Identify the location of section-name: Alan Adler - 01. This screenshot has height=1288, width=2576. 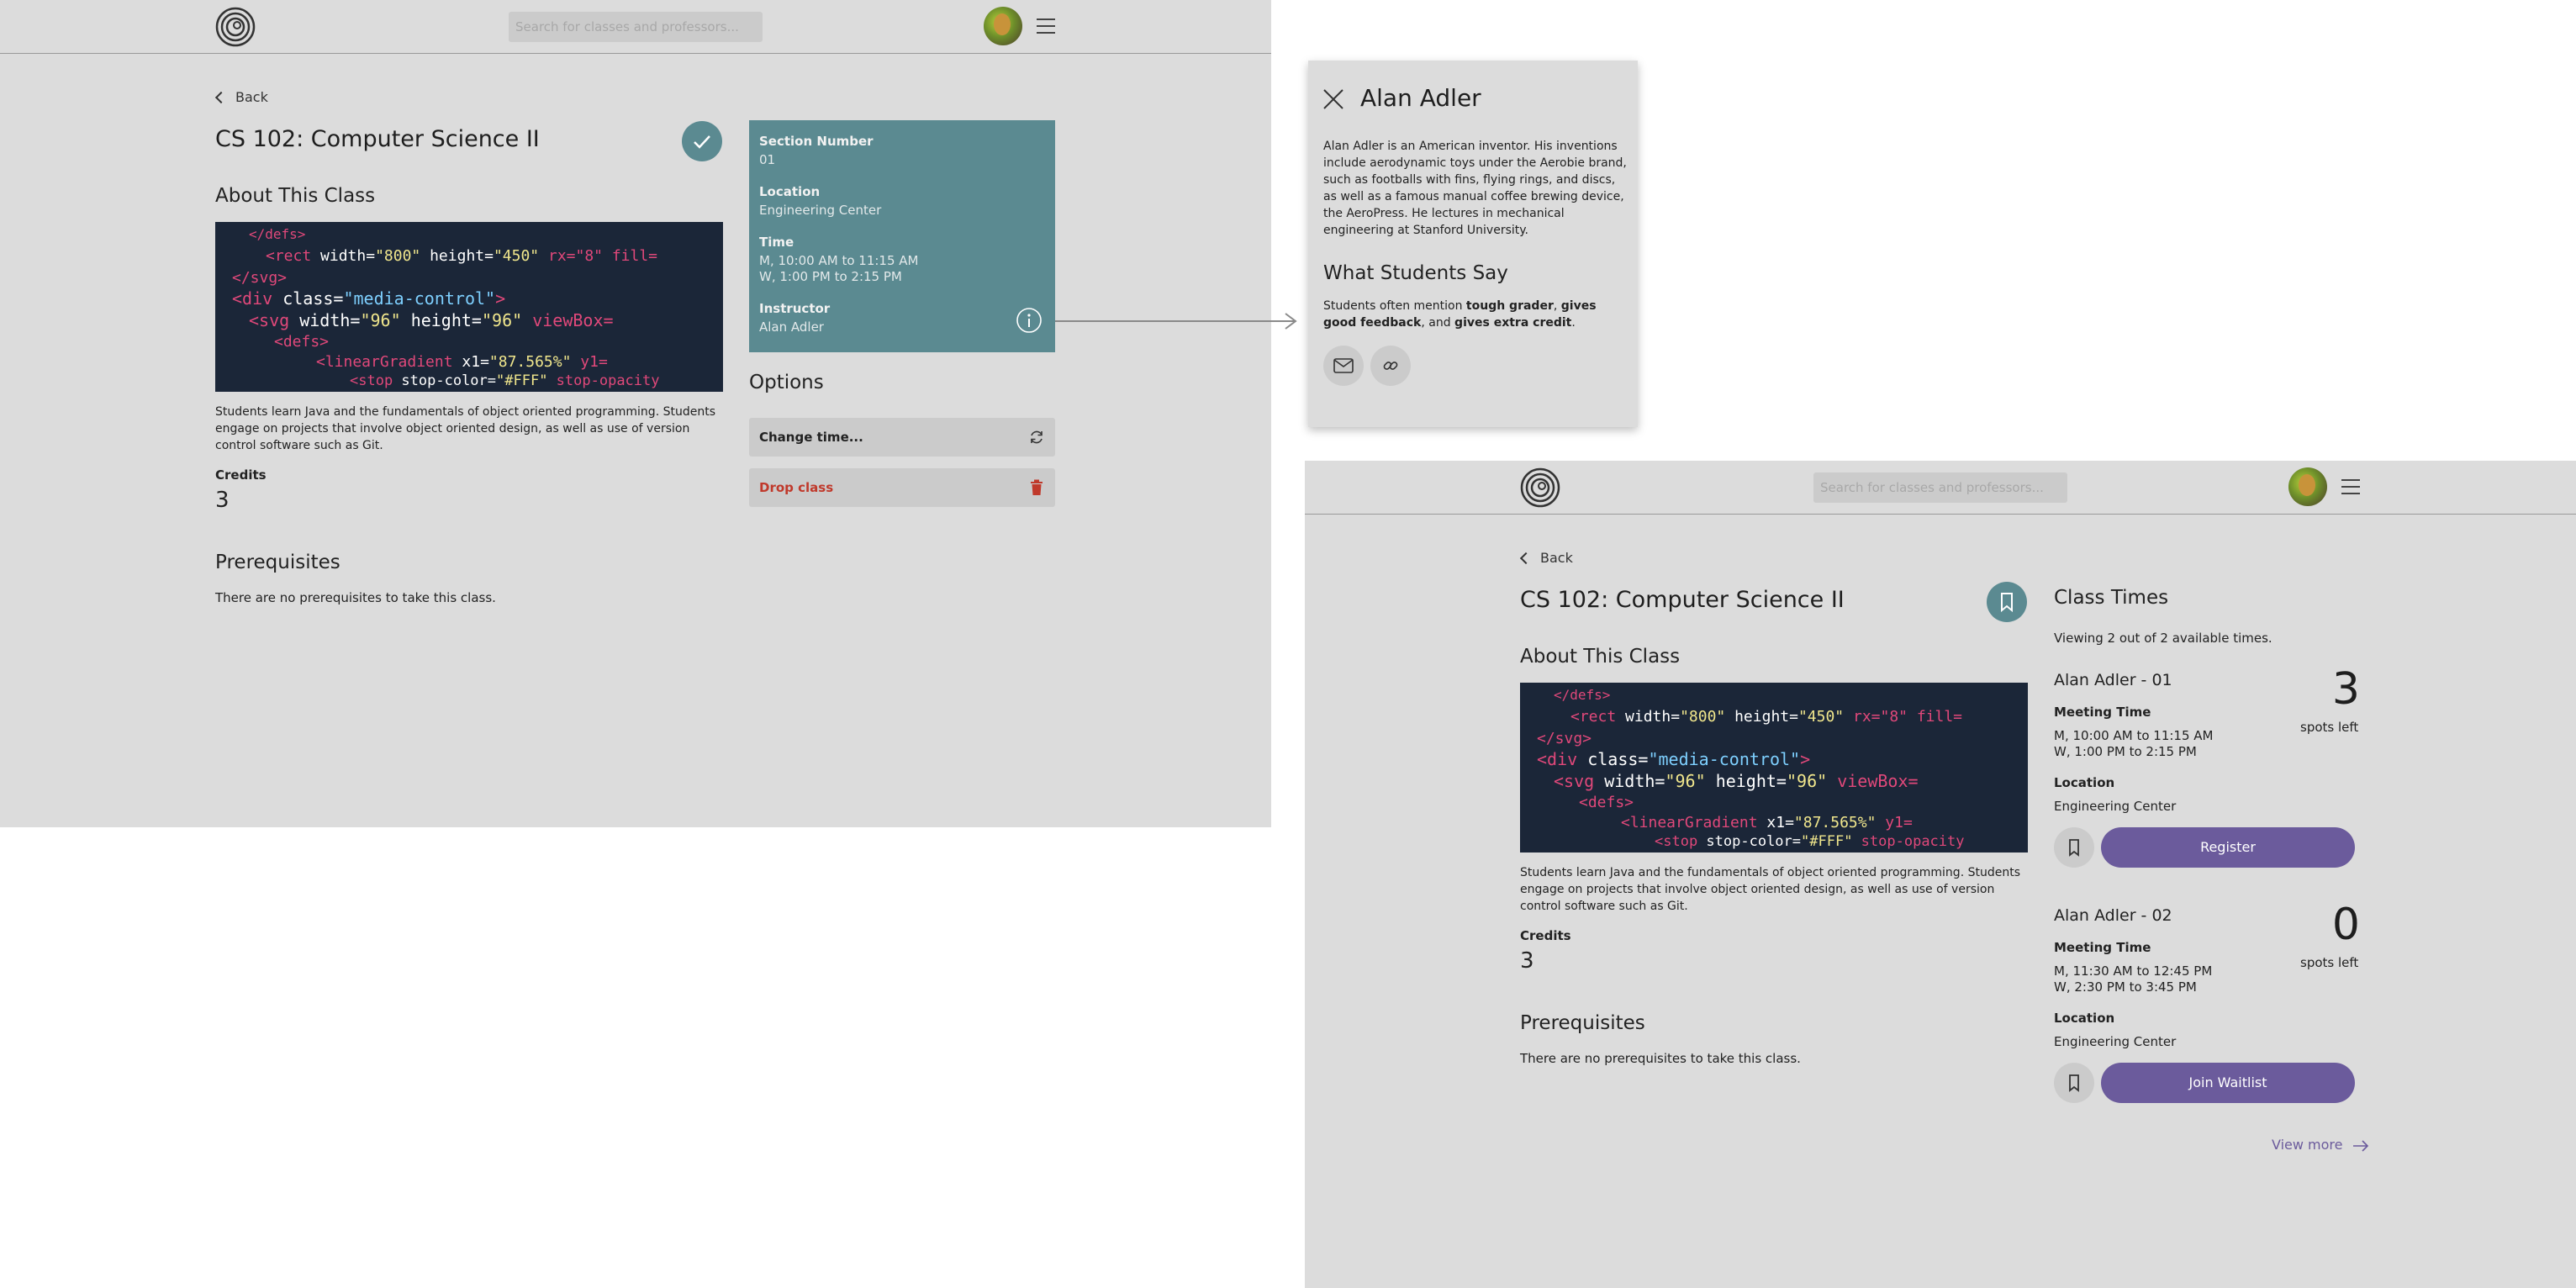
(2113, 680).